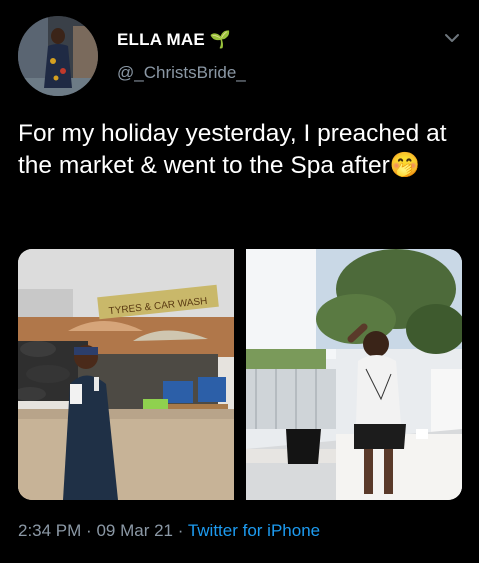 The image size is (479, 563). What do you see at coordinates (254, 530) in the screenshot?
I see `tweet-source-link: Twitter for iPhone` at bounding box center [254, 530].